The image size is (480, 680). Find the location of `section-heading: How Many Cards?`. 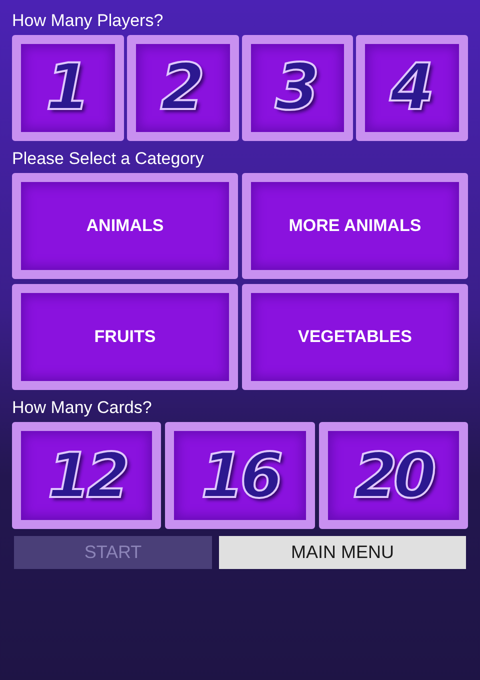

section-heading: How Many Cards? is located at coordinates (82, 408).